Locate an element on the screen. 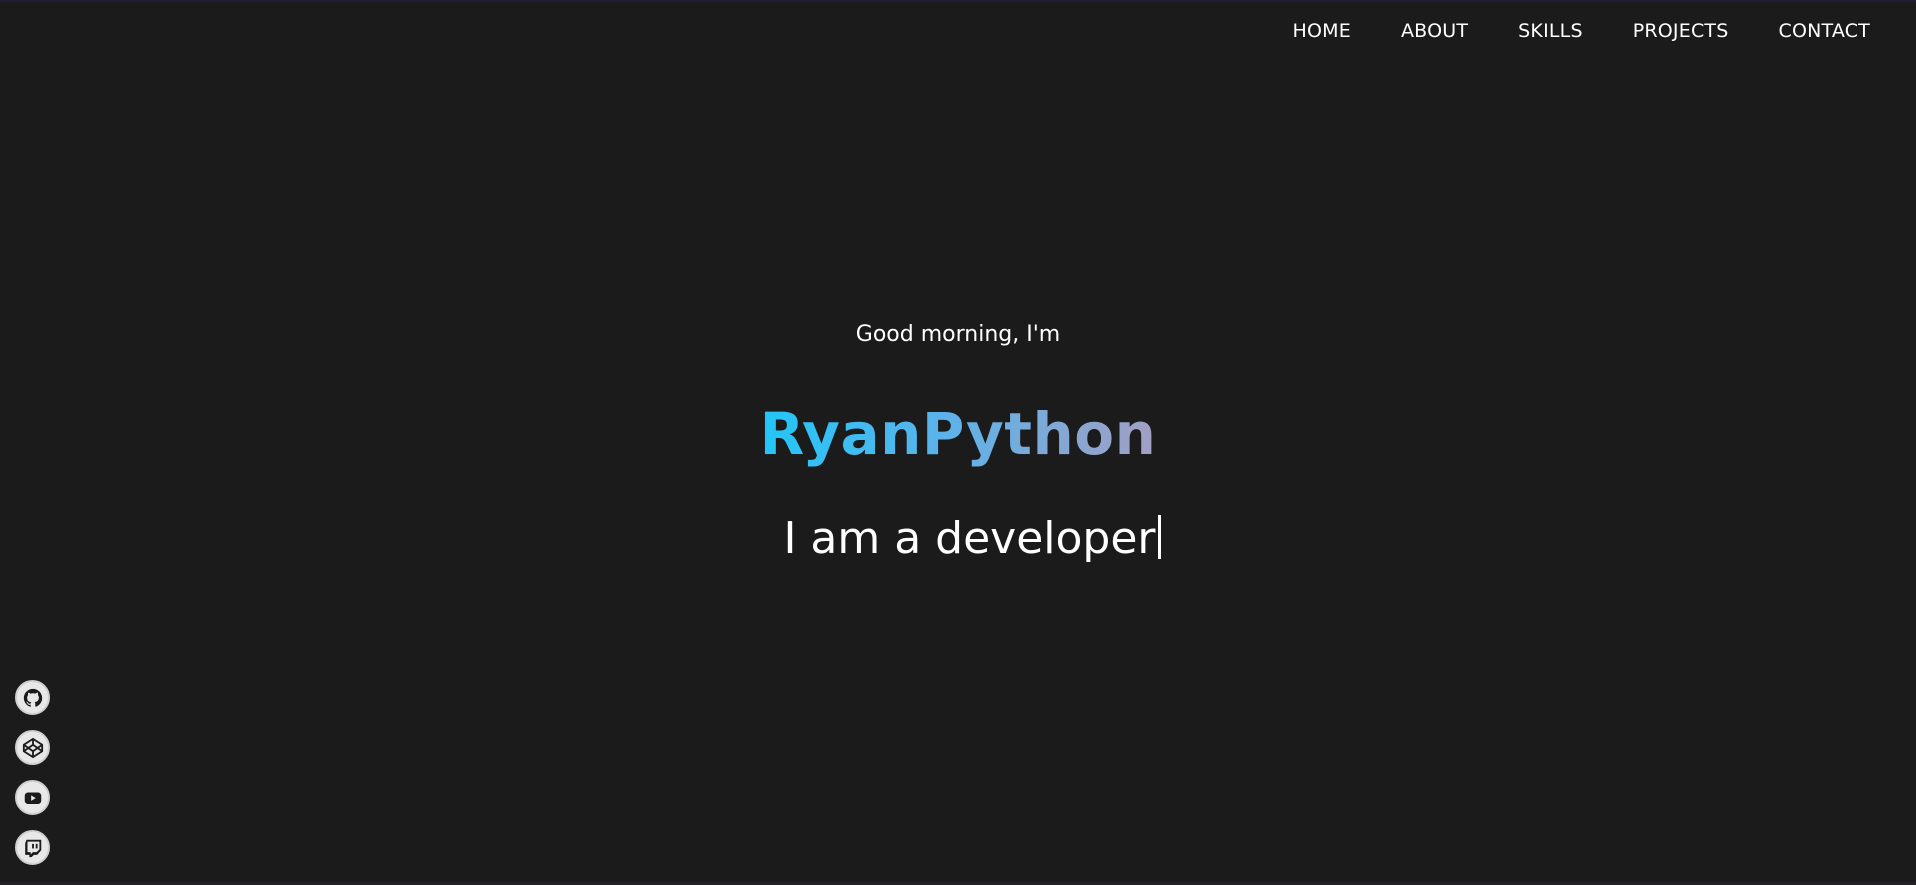 The height and width of the screenshot is (885, 1916). twitch-icon is located at coordinates (33, 848).